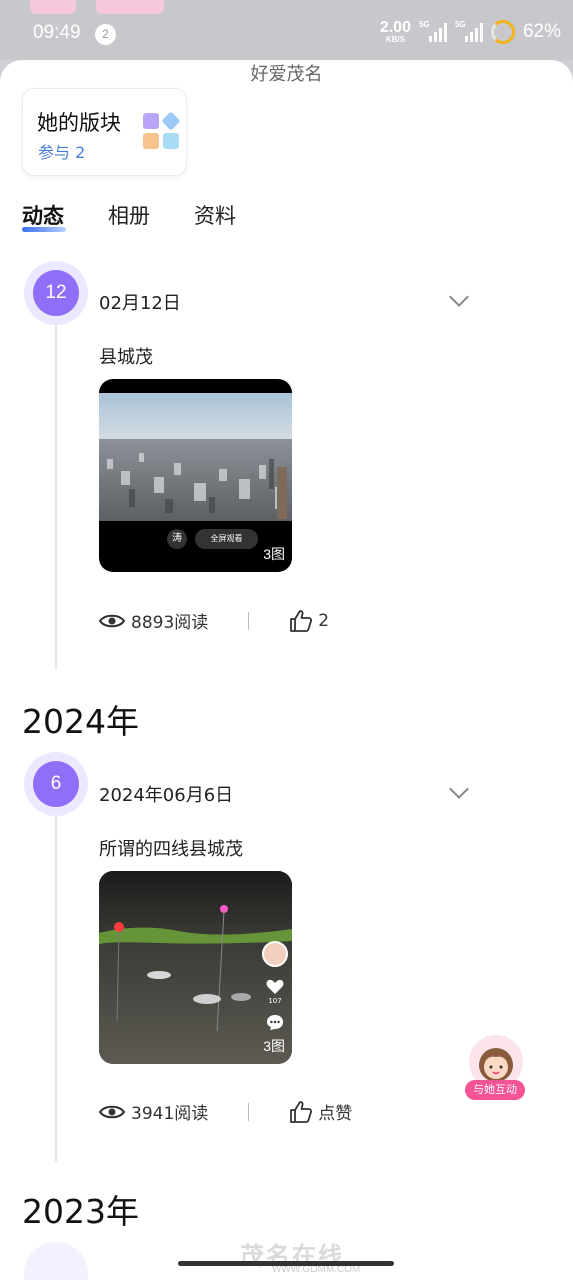 The image size is (573, 1280). I want to click on post-stats: 8893阅读 2, so click(214, 620).